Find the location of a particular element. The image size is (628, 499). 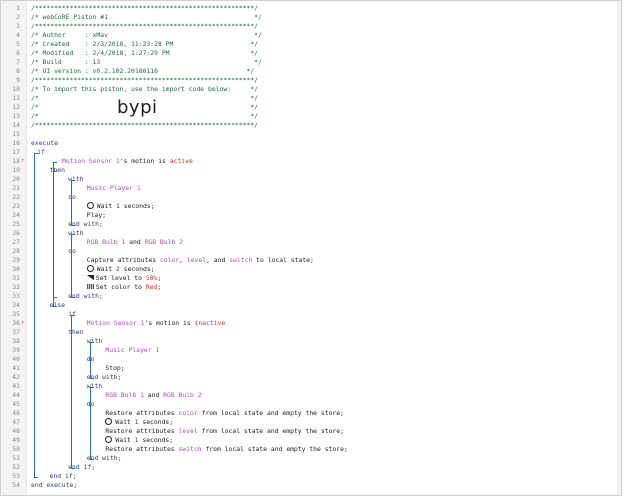

line-number: 3 is located at coordinates (18, 26).